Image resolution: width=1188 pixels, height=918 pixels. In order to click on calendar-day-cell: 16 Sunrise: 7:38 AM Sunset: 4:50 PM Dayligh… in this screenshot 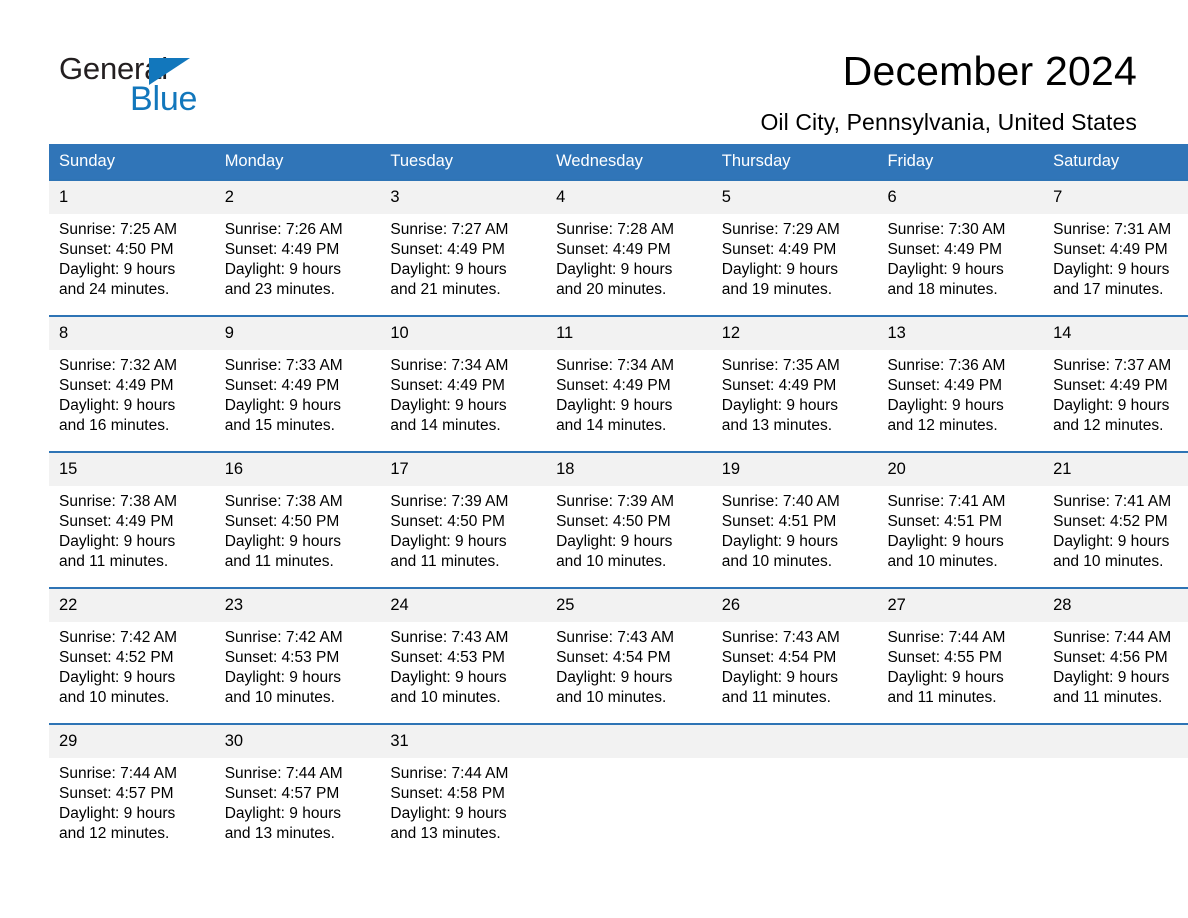, I will do `click(297, 510)`.